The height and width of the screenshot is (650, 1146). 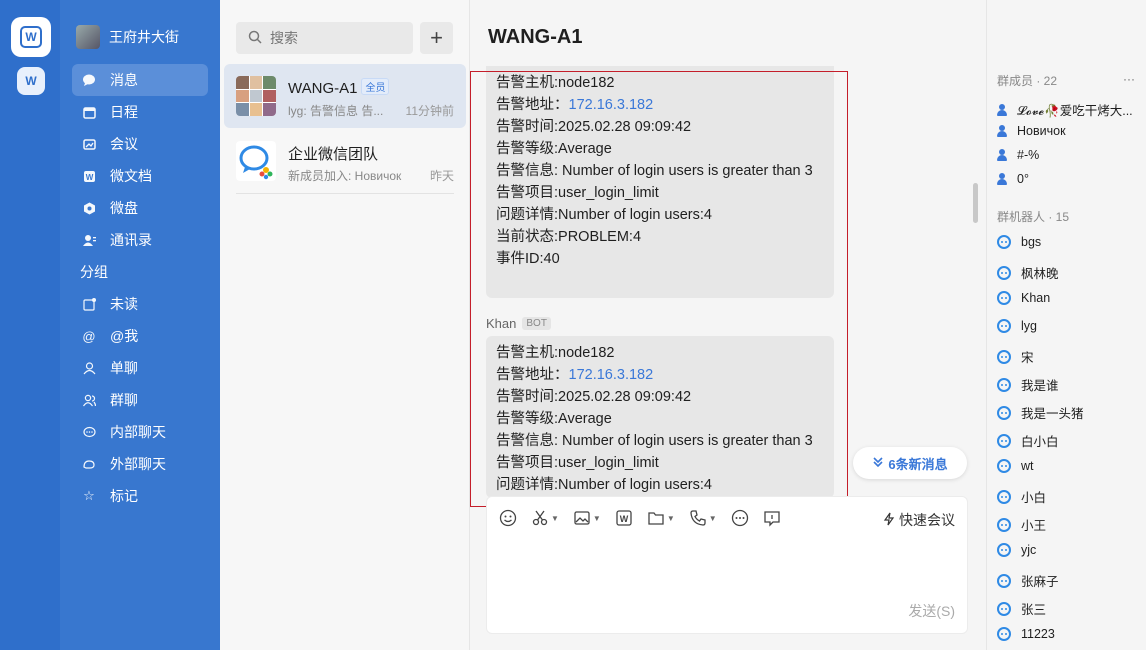 What do you see at coordinates (587, 518) in the screenshot?
I see `image-icon: ▼` at bounding box center [587, 518].